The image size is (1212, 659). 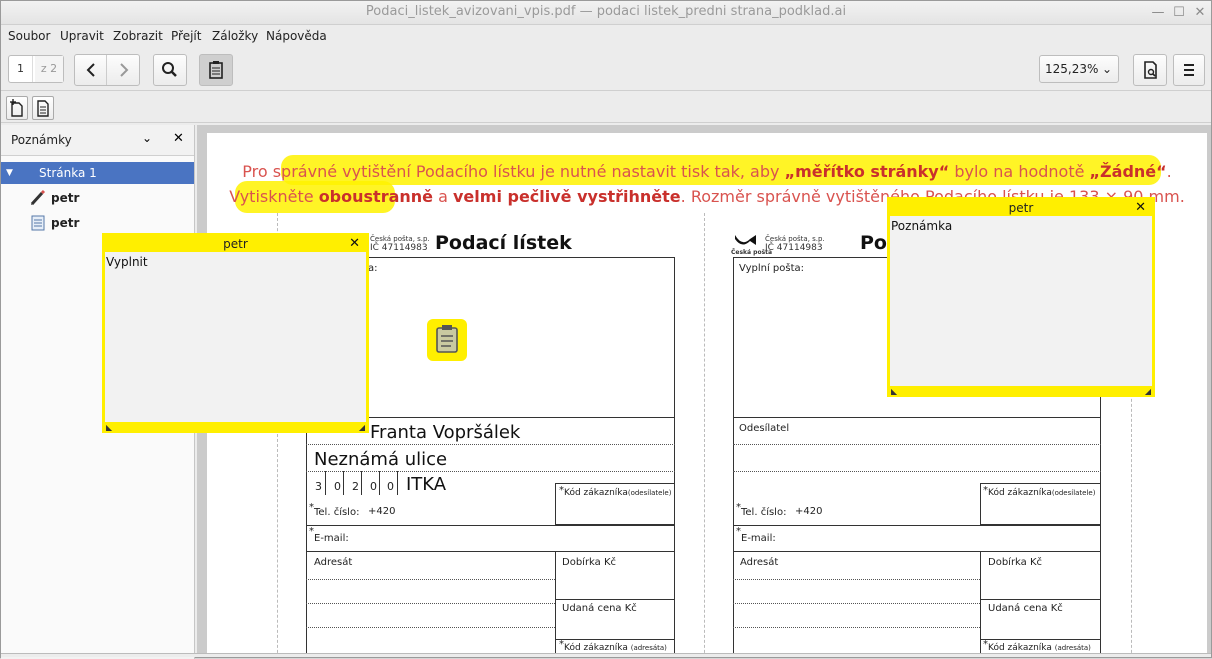 What do you see at coordinates (147, 138) in the screenshot?
I see `sidebar-dropdown-icon: ⌄` at bounding box center [147, 138].